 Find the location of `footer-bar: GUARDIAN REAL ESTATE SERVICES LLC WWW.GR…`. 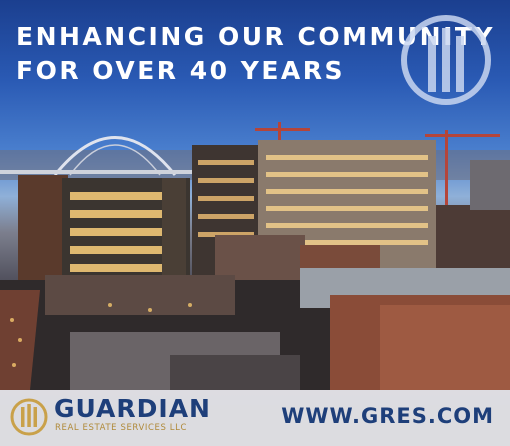

footer-bar: GUARDIAN REAL ESTATE SERVICES LLC WWW.GR… is located at coordinates (255, 418).